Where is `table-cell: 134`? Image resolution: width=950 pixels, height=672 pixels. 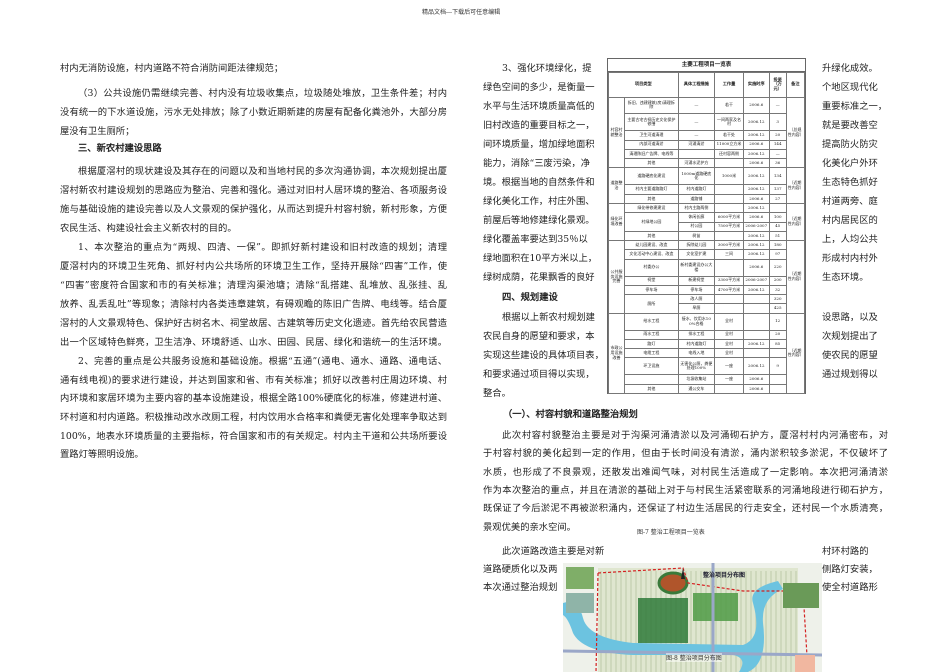 table-cell: 134 is located at coordinates (777, 176).